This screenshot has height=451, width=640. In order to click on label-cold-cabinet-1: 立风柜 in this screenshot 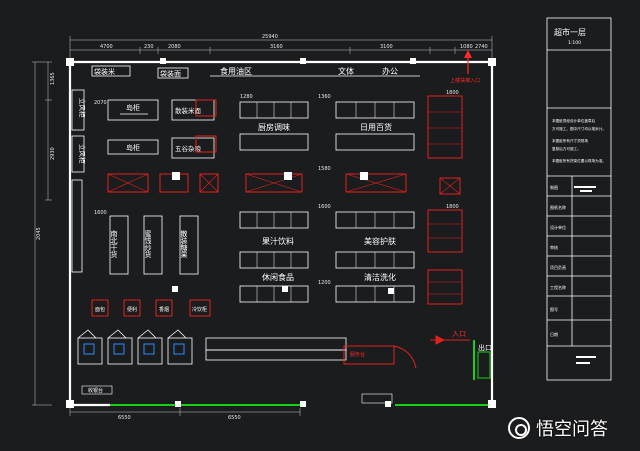, I will do `click(82, 108)`.